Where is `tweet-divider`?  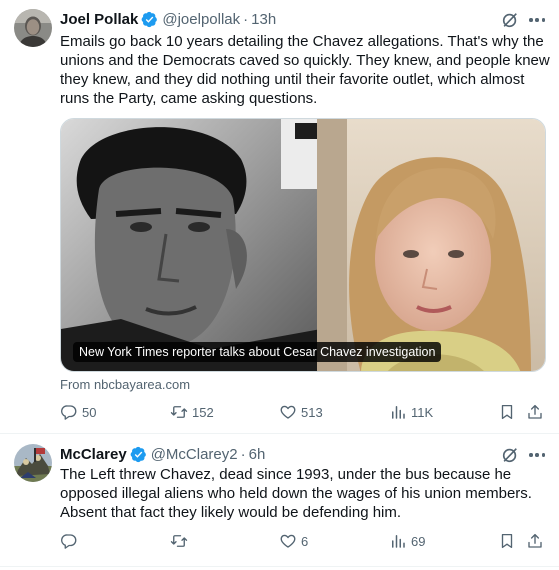 tweet-divider is located at coordinates (279, 566).